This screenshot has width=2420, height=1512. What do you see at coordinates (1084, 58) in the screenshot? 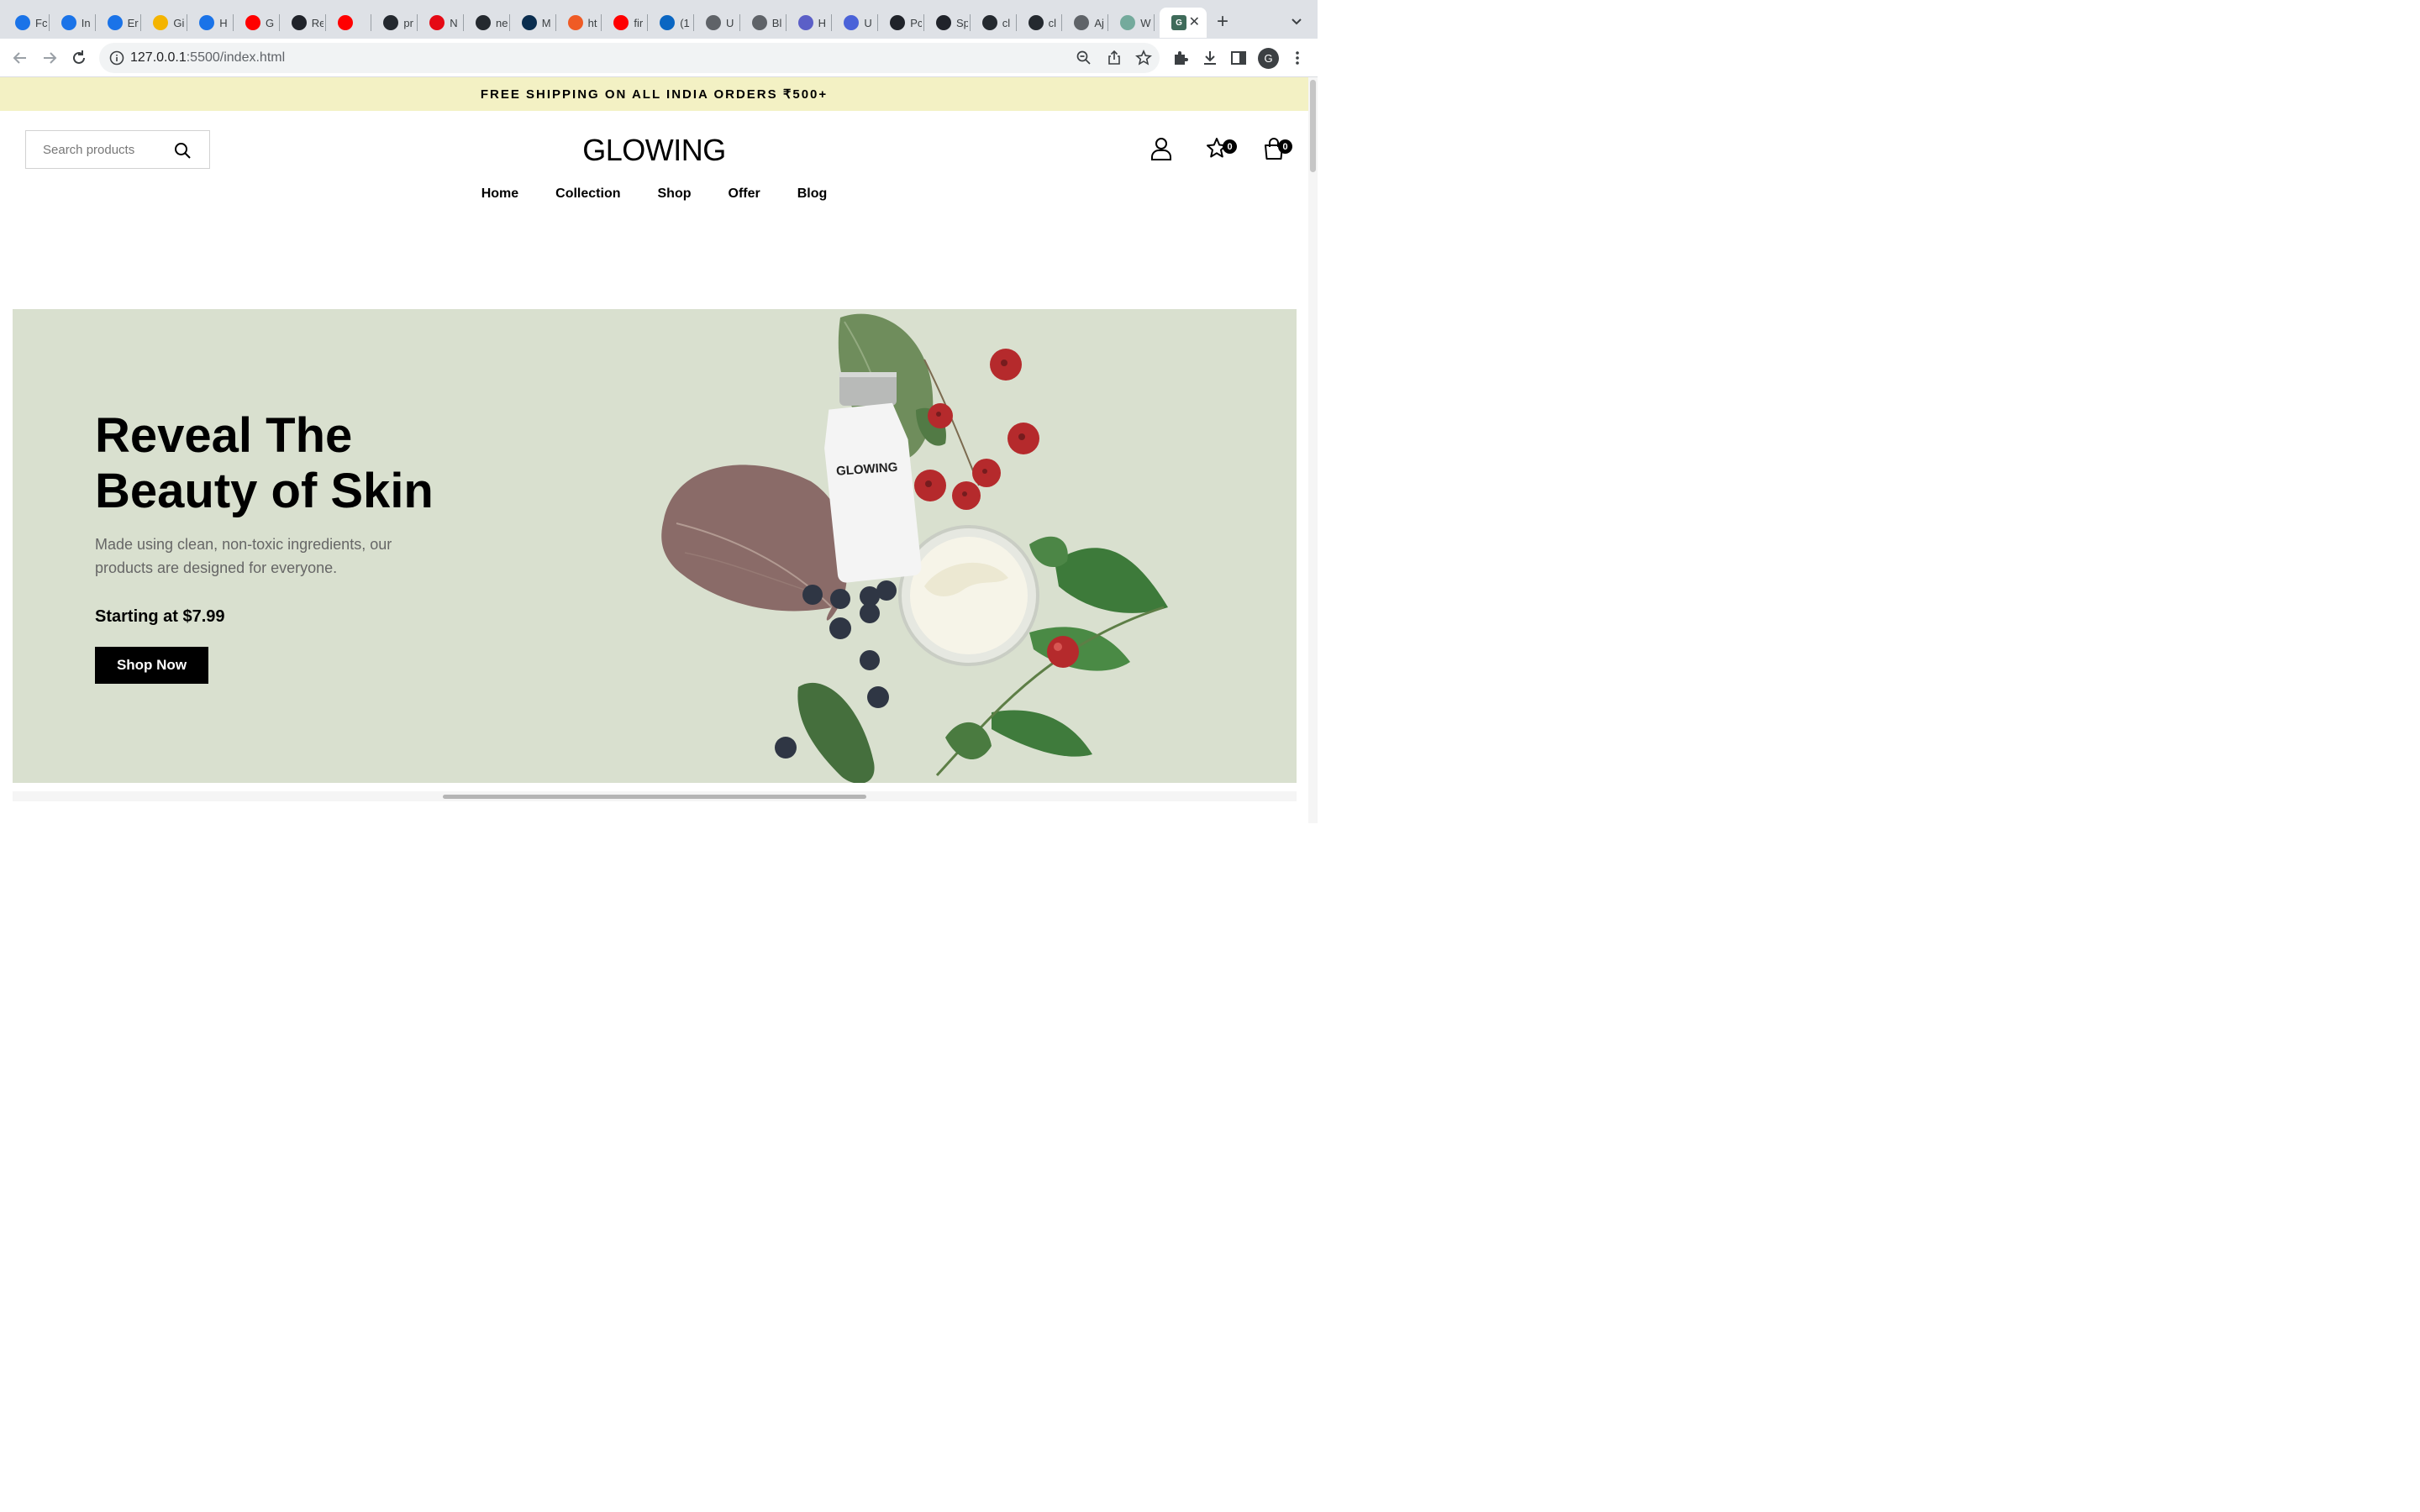
I see `zoom-icon` at bounding box center [1084, 58].